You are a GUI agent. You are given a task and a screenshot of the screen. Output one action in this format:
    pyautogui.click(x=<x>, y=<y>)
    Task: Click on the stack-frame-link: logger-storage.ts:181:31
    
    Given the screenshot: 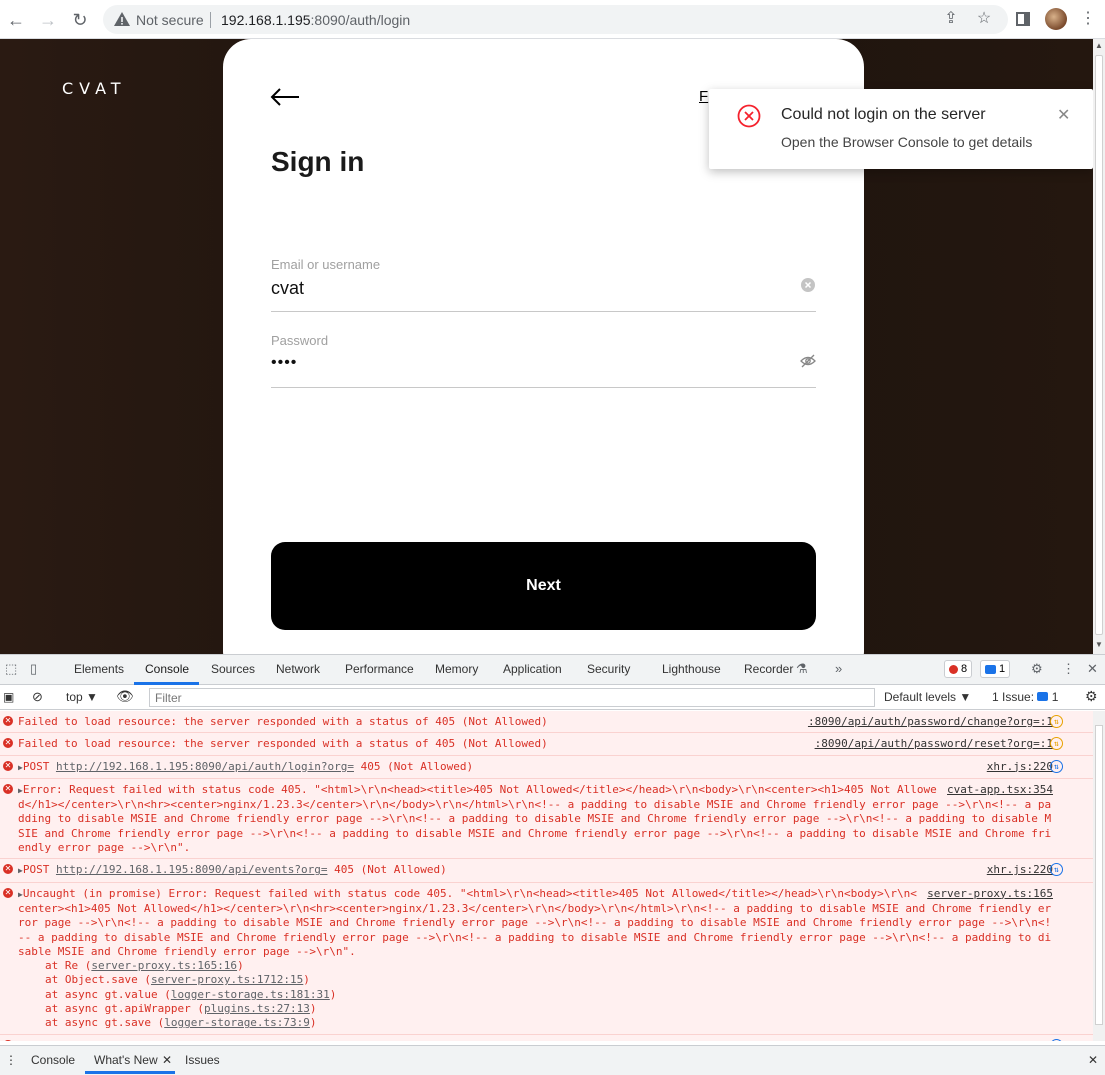 What is the action you would take?
    pyautogui.click(x=250, y=994)
    